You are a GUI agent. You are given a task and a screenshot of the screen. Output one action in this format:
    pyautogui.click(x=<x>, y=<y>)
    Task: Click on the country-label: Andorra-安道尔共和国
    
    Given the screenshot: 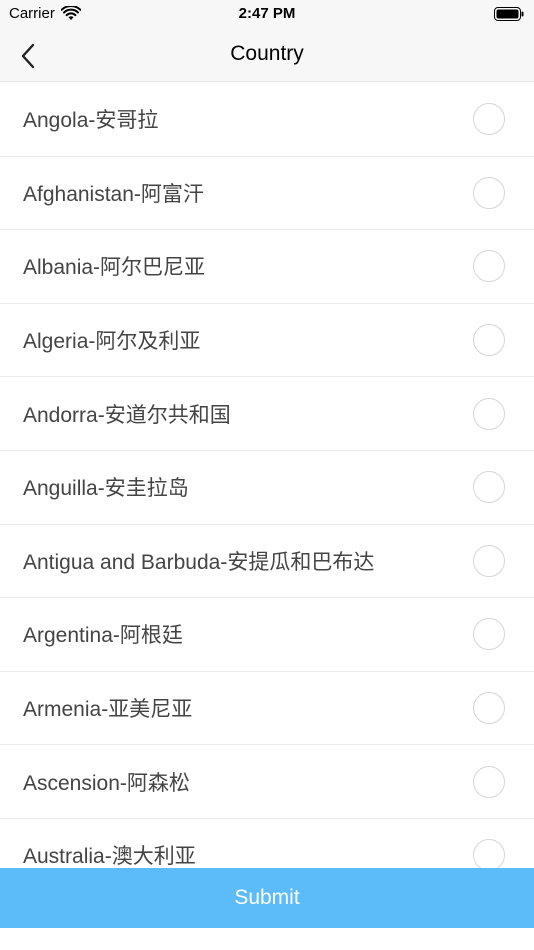 What is the action you would take?
    pyautogui.click(x=127, y=415)
    